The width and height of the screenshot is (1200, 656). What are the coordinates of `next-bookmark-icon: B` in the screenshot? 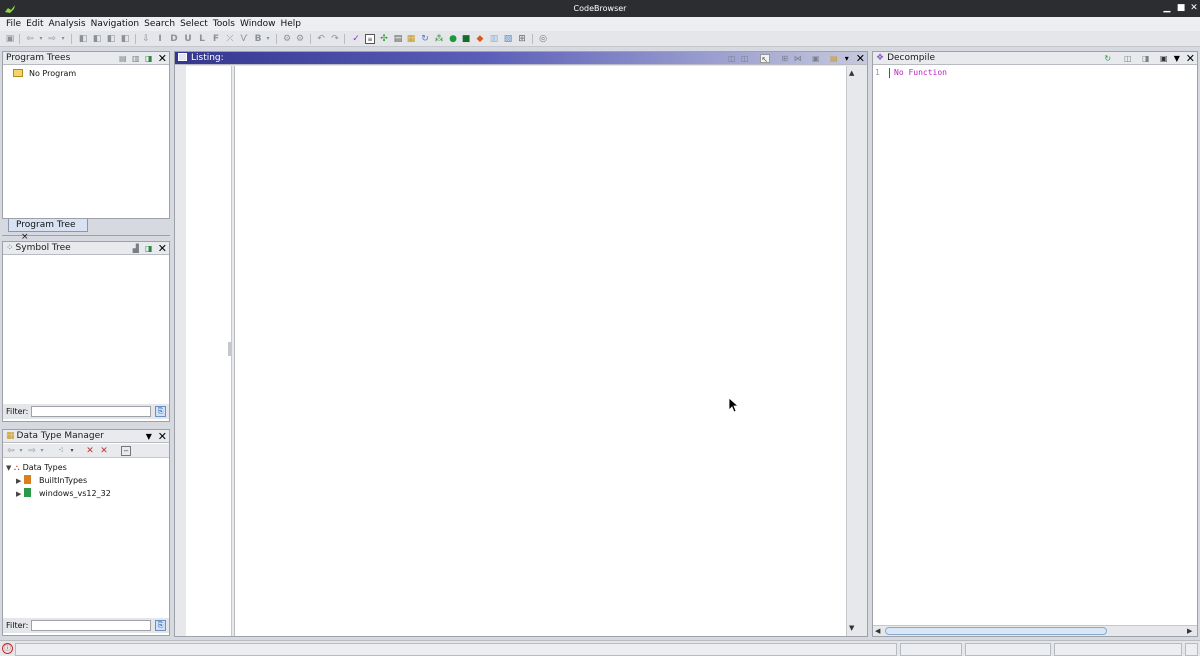 It's located at (258, 39).